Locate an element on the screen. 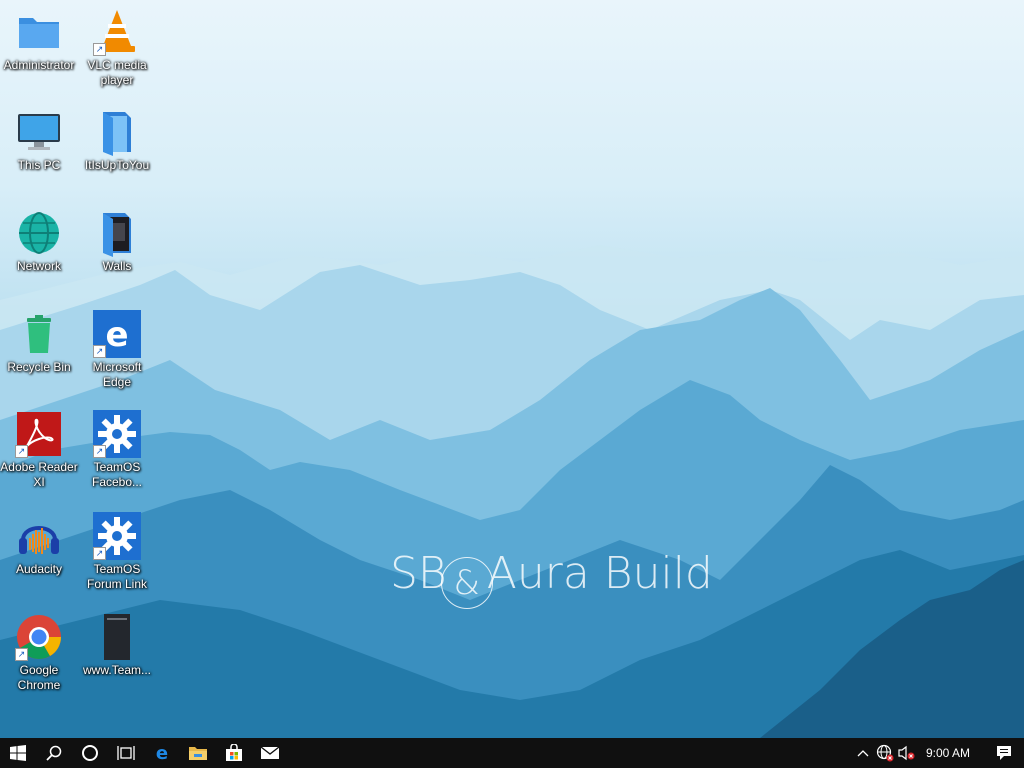 The width and height of the screenshot is (1024, 768). desktop-icon-teamos-forum-link: ↗ TeamOS Forum Link is located at coordinates (117, 552).